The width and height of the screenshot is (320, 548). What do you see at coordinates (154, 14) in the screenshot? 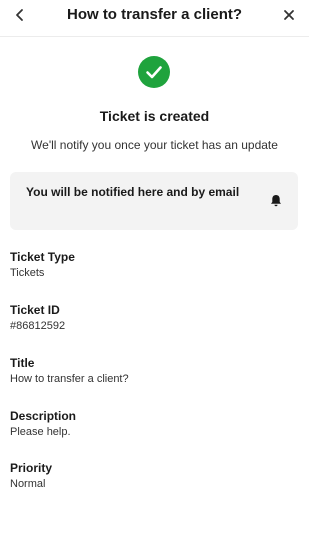
I see `page-title: How to transfer a client?` at bounding box center [154, 14].